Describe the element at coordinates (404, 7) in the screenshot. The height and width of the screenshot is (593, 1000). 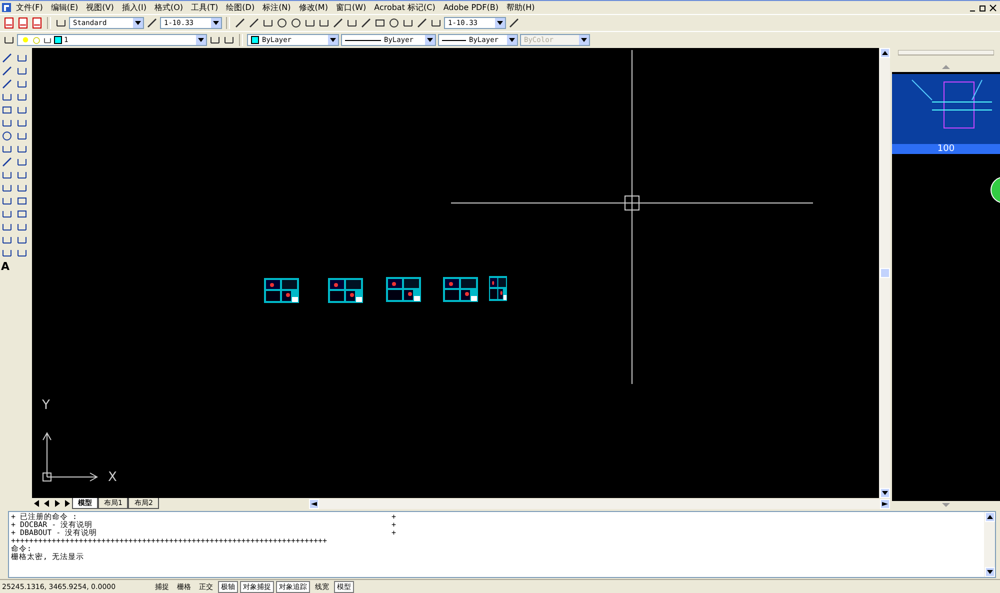
I see `menu-item: Acrobat 标记(C)` at that location.